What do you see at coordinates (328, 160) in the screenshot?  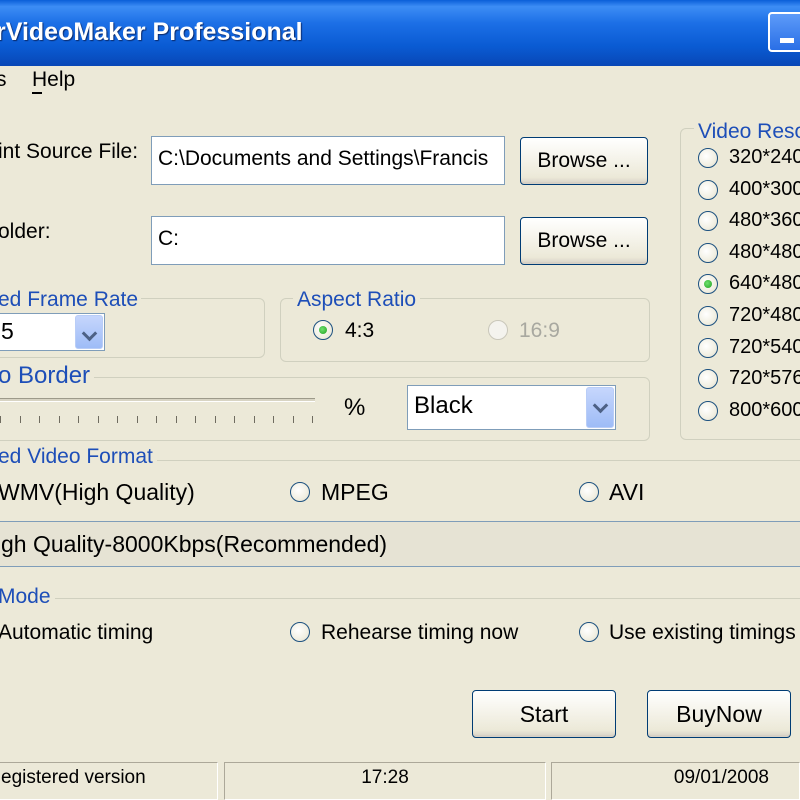 I see `source-file-input: C:\Documents and Settings\Francis` at bounding box center [328, 160].